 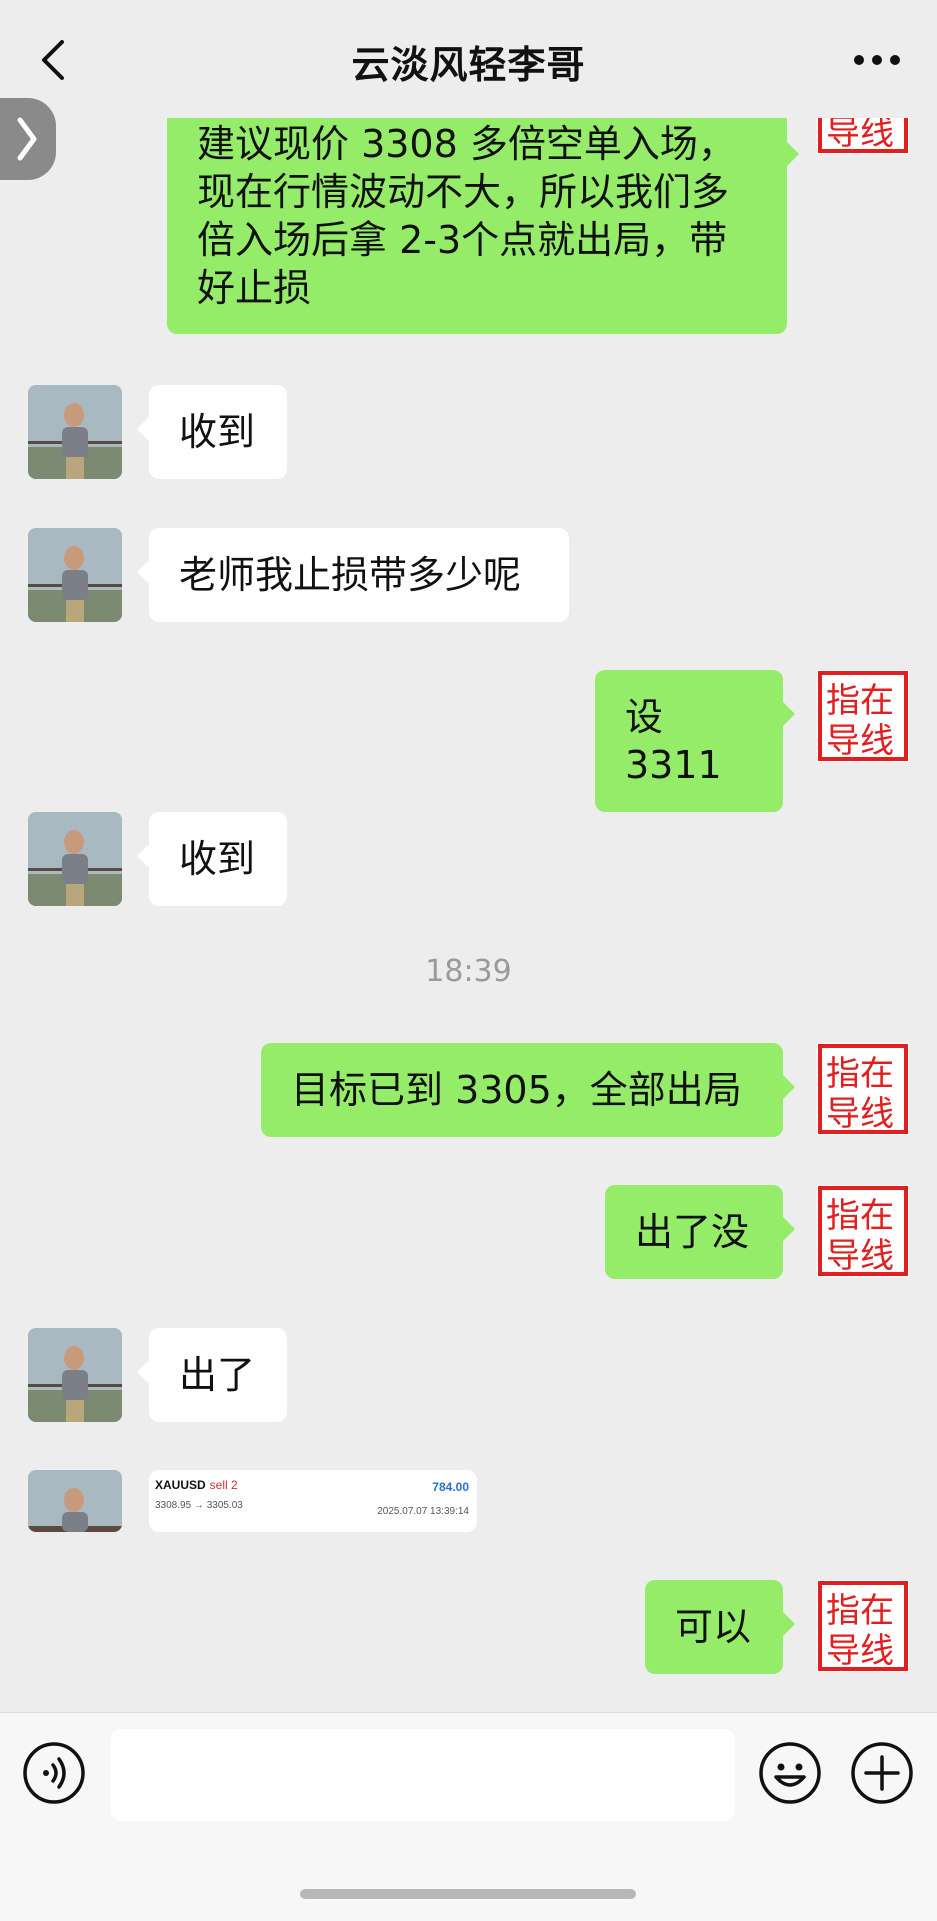 What do you see at coordinates (353, 575) in the screenshot?
I see `message-bubble-in: 老师我止损带多少呢` at bounding box center [353, 575].